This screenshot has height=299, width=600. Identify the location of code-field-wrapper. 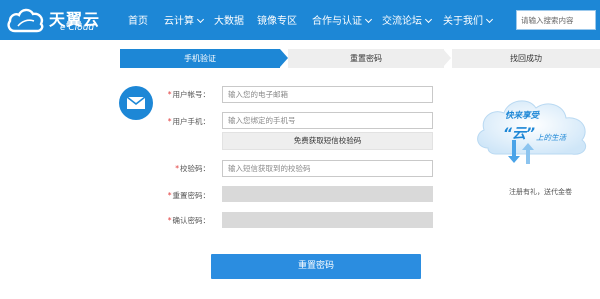
(327, 168).